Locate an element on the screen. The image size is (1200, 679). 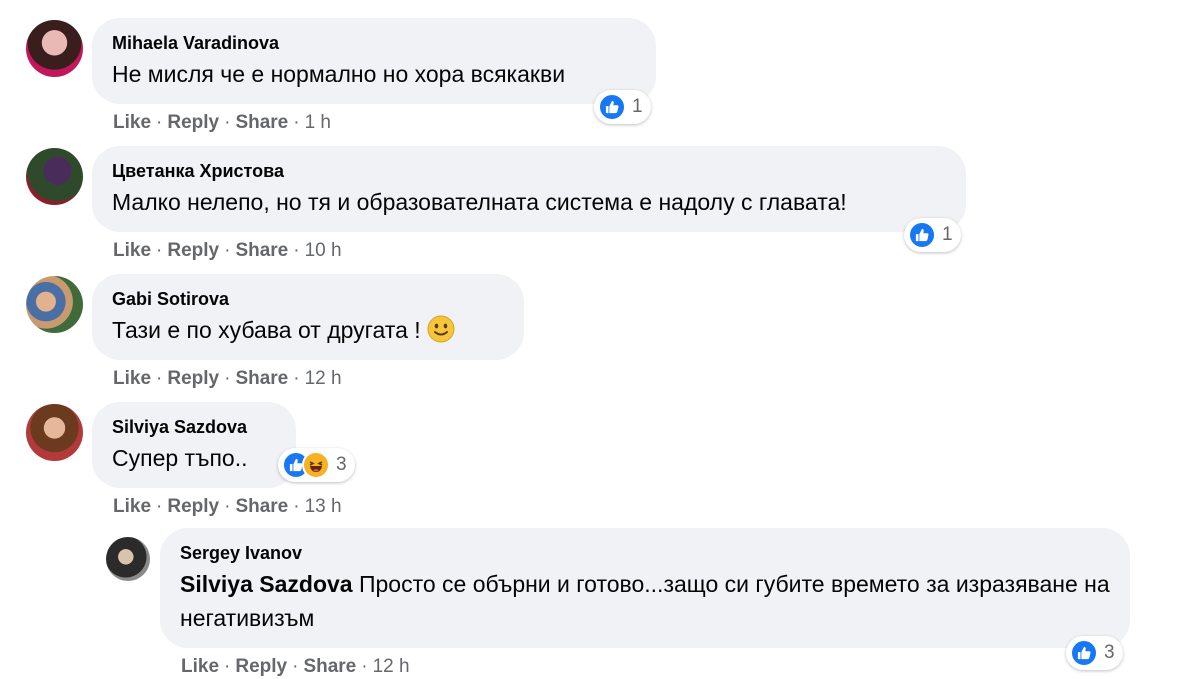
comment-author: Mihaela Varadinova is located at coordinates (374, 43).